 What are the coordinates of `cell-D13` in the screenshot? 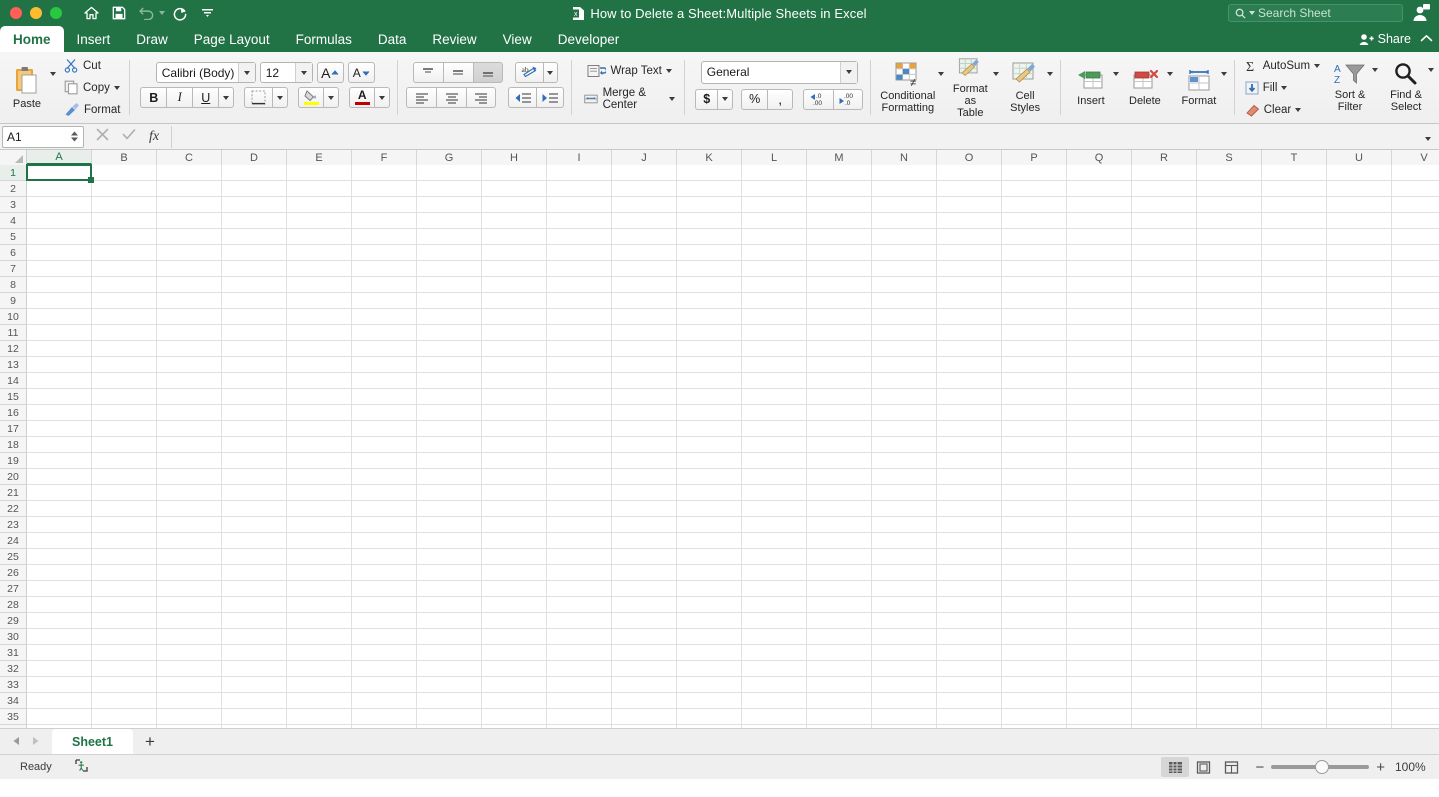 It's located at (254, 365).